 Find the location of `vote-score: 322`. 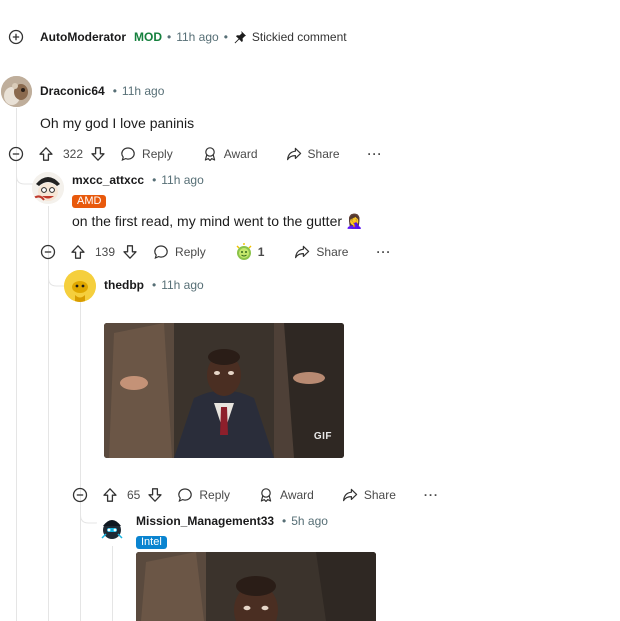

vote-score: 322 is located at coordinates (73, 154).